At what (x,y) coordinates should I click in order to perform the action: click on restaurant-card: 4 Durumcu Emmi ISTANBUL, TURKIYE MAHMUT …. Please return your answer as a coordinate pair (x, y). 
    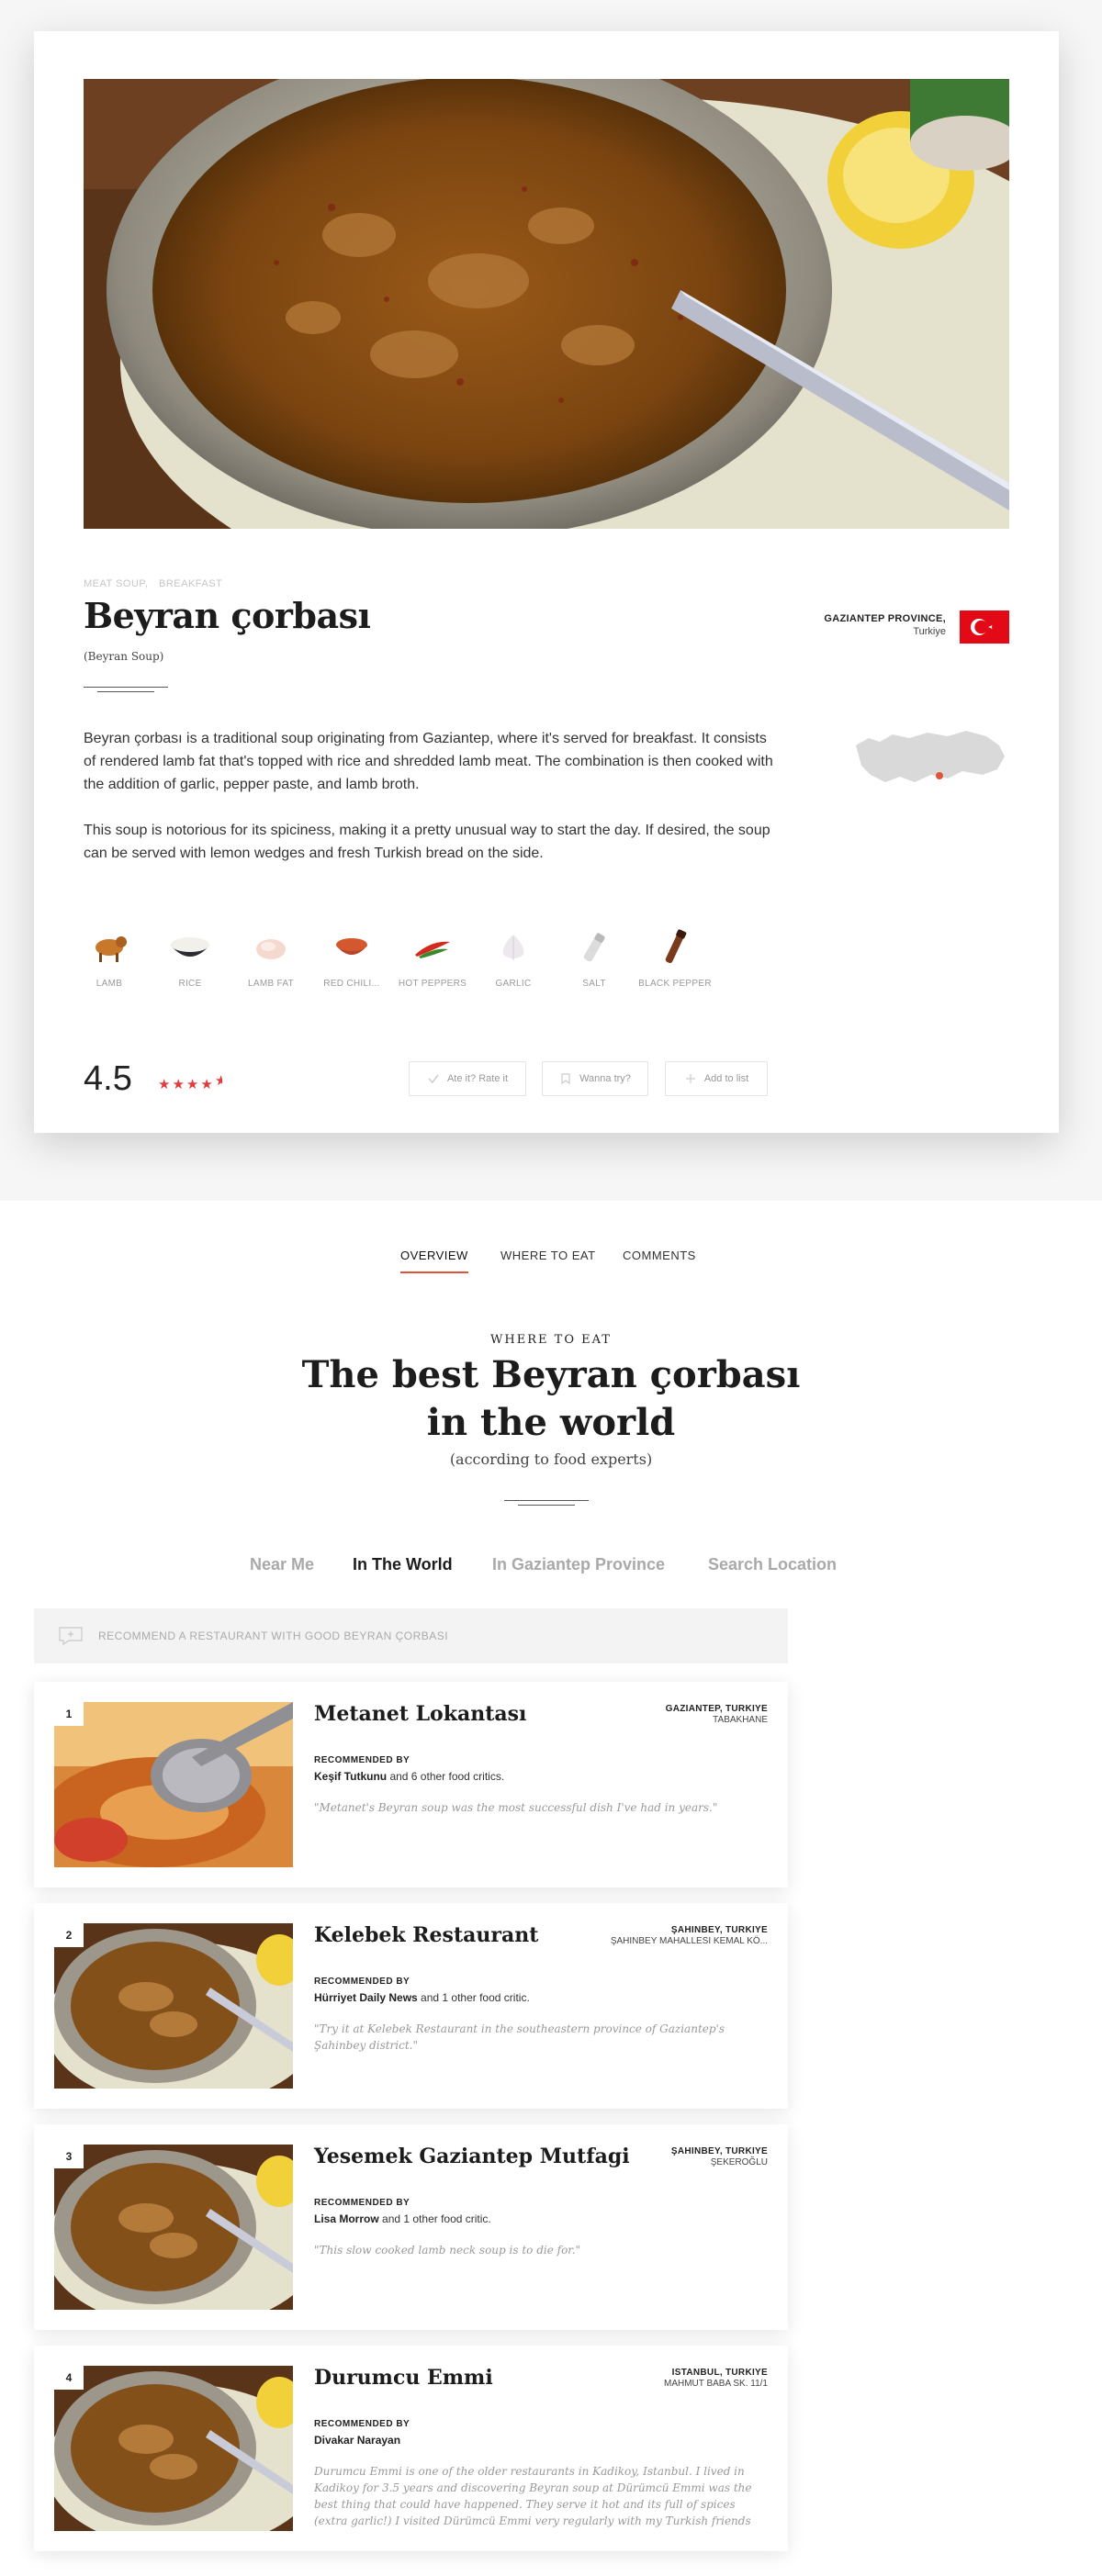
    Looking at the image, I should click on (411, 2448).